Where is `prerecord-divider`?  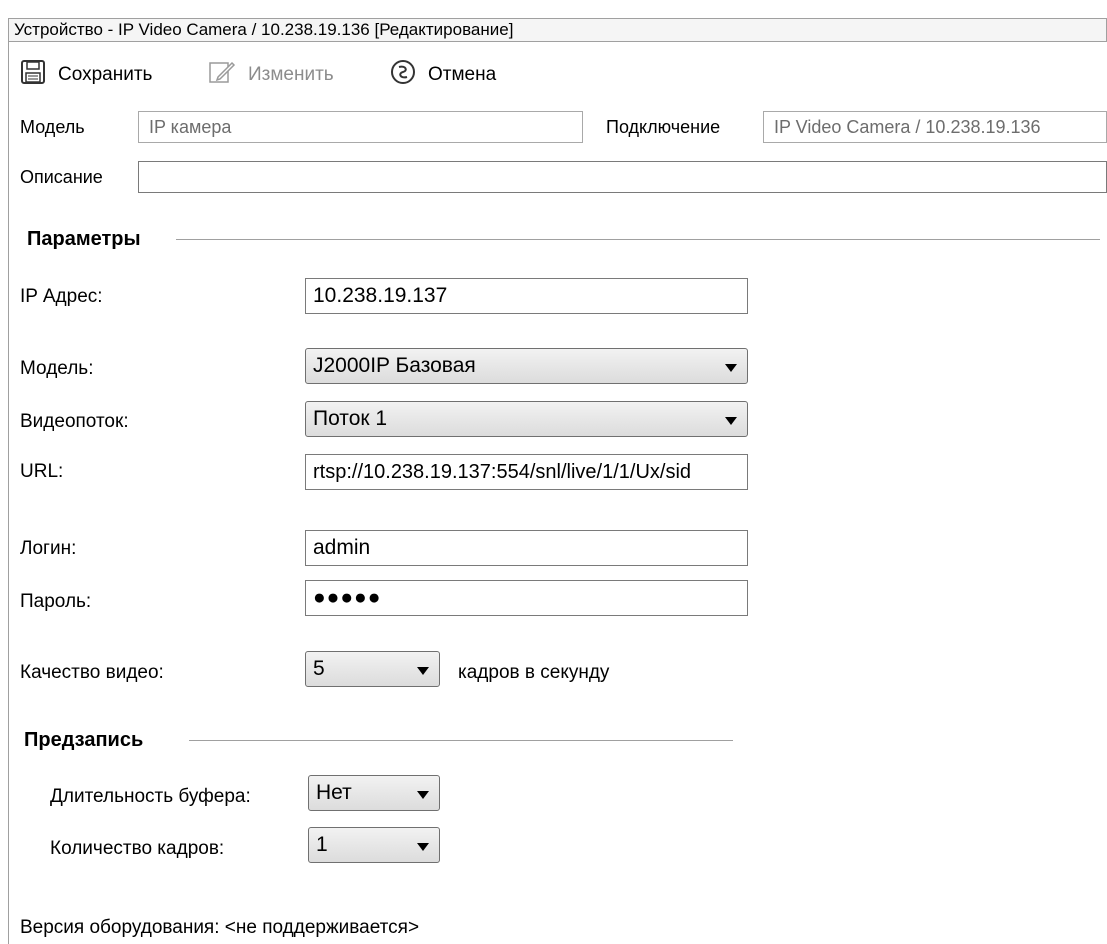
prerecord-divider is located at coordinates (461, 740).